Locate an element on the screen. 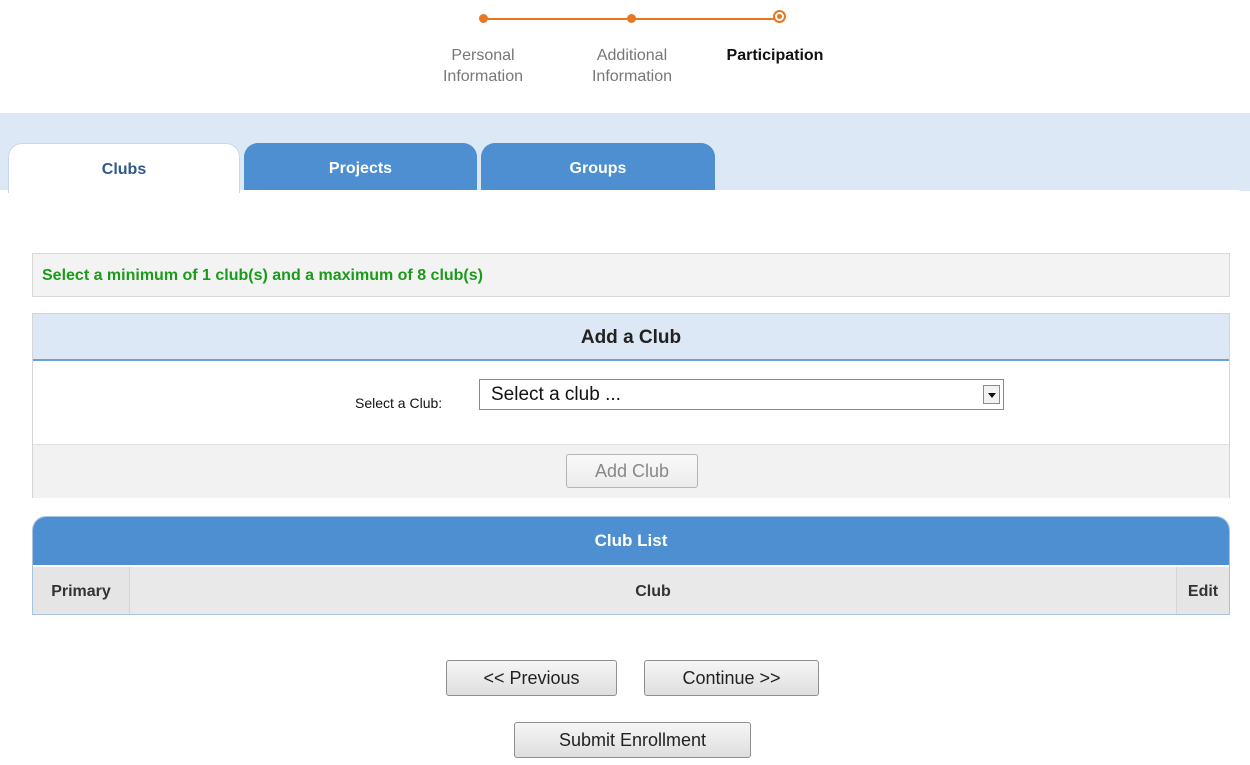  submit-enrollment-button: Submit Enrollment is located at coordinates (632, 740).